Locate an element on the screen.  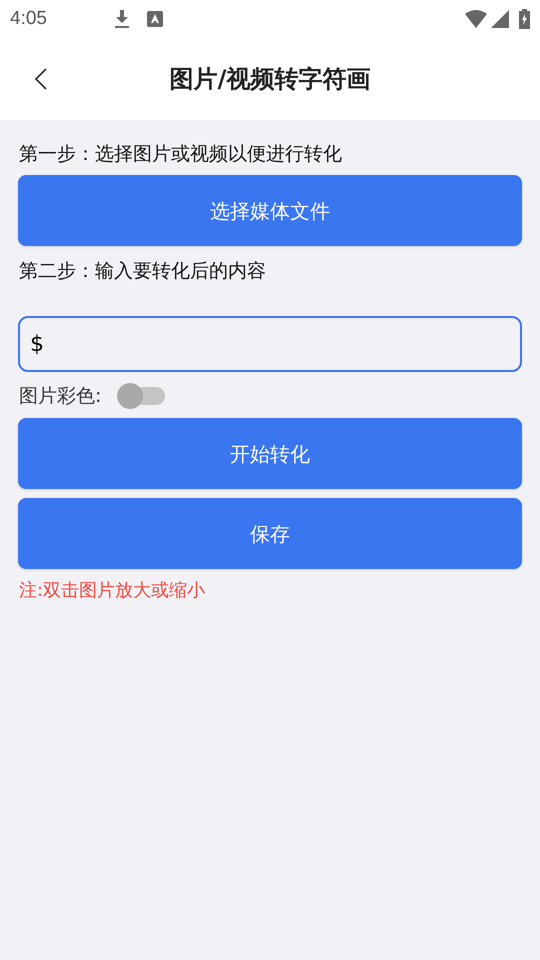
wifi-icon is located at coordinates (476, 19).